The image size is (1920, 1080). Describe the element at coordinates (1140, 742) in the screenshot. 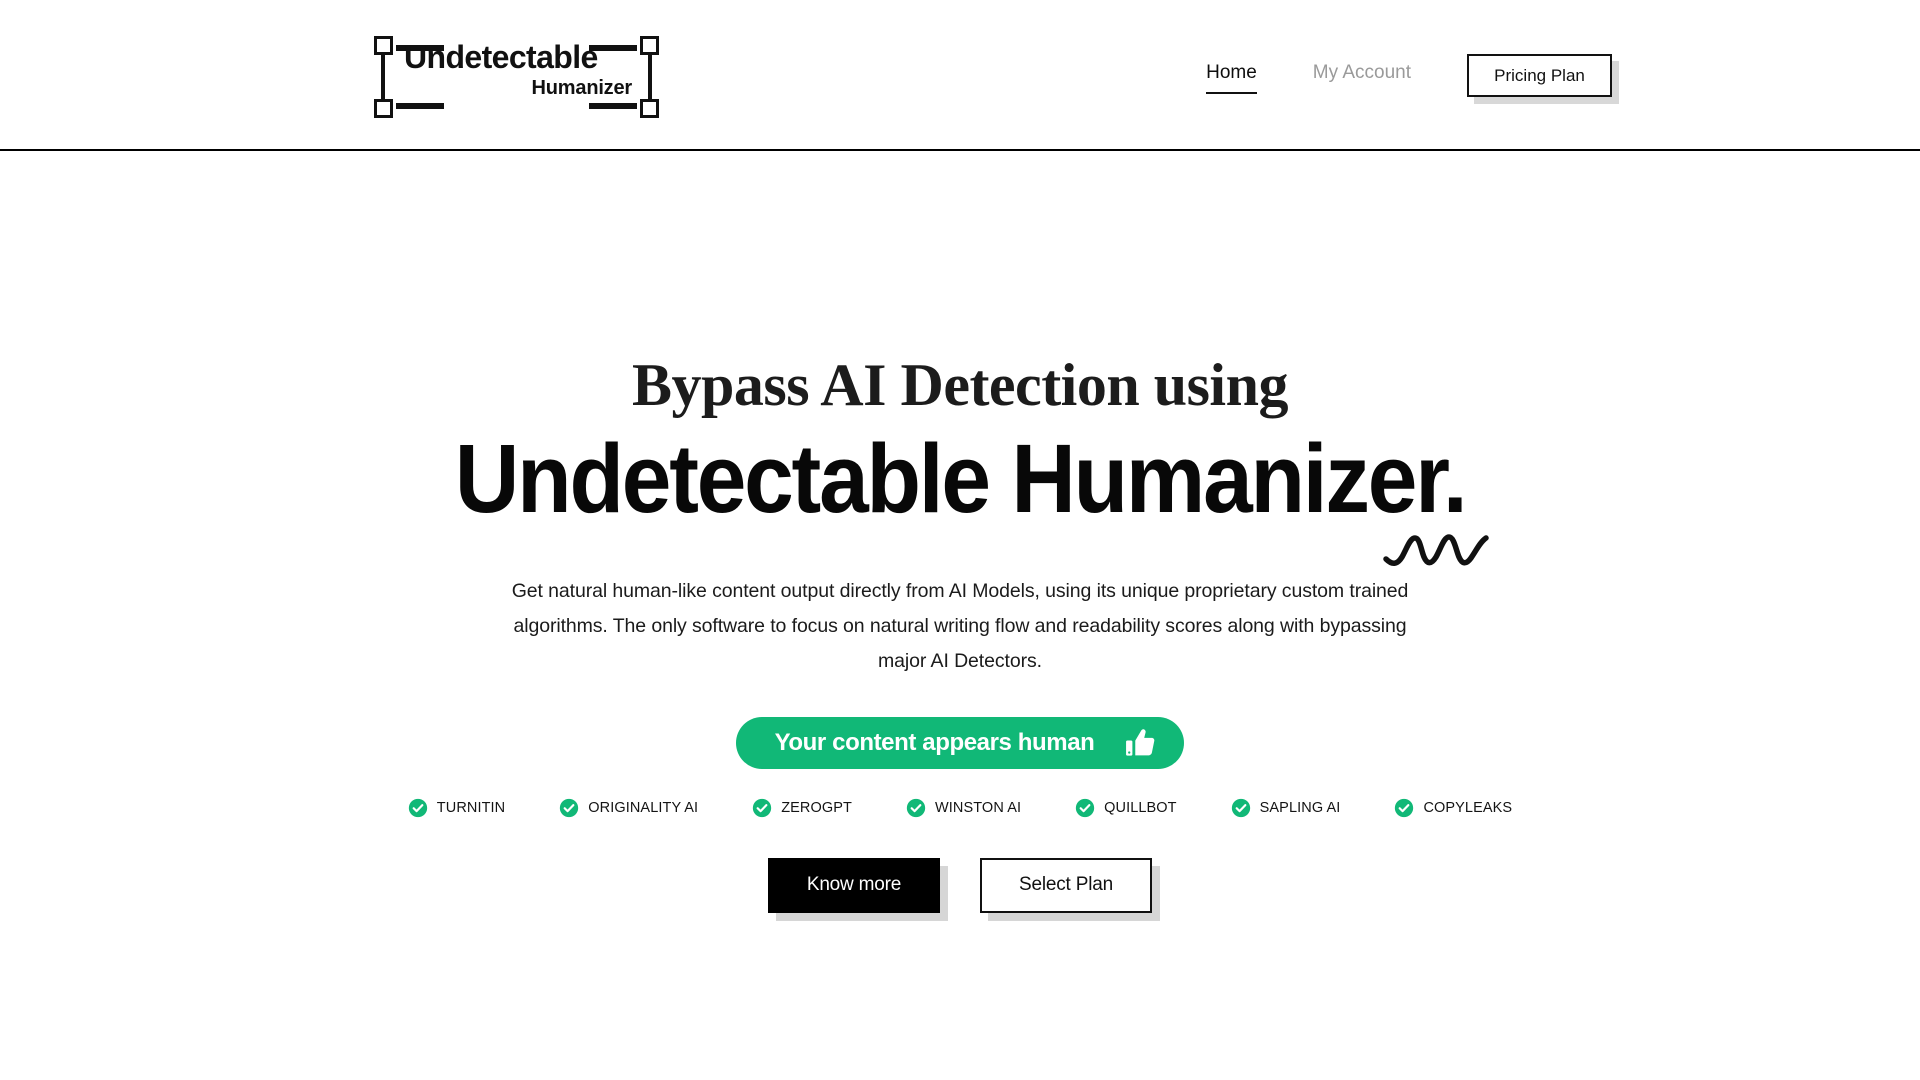

I see `thumbs-up-icon` at that location.